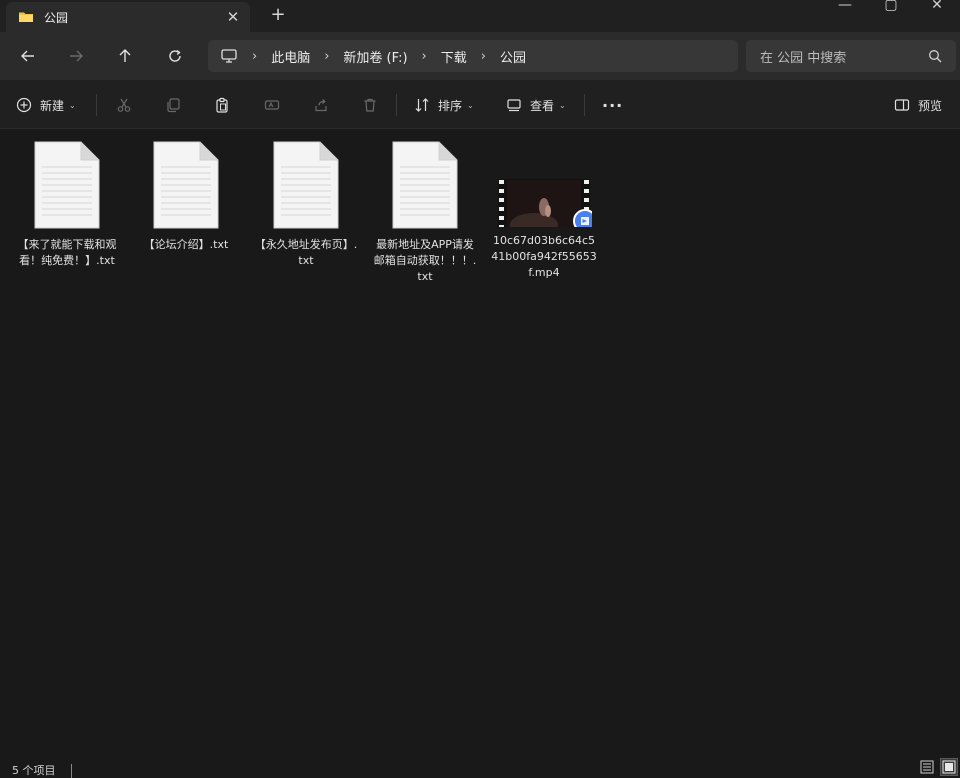 This screenshot has width=960, height=778. I want to click on minimize-button: —, so click(845, 16).